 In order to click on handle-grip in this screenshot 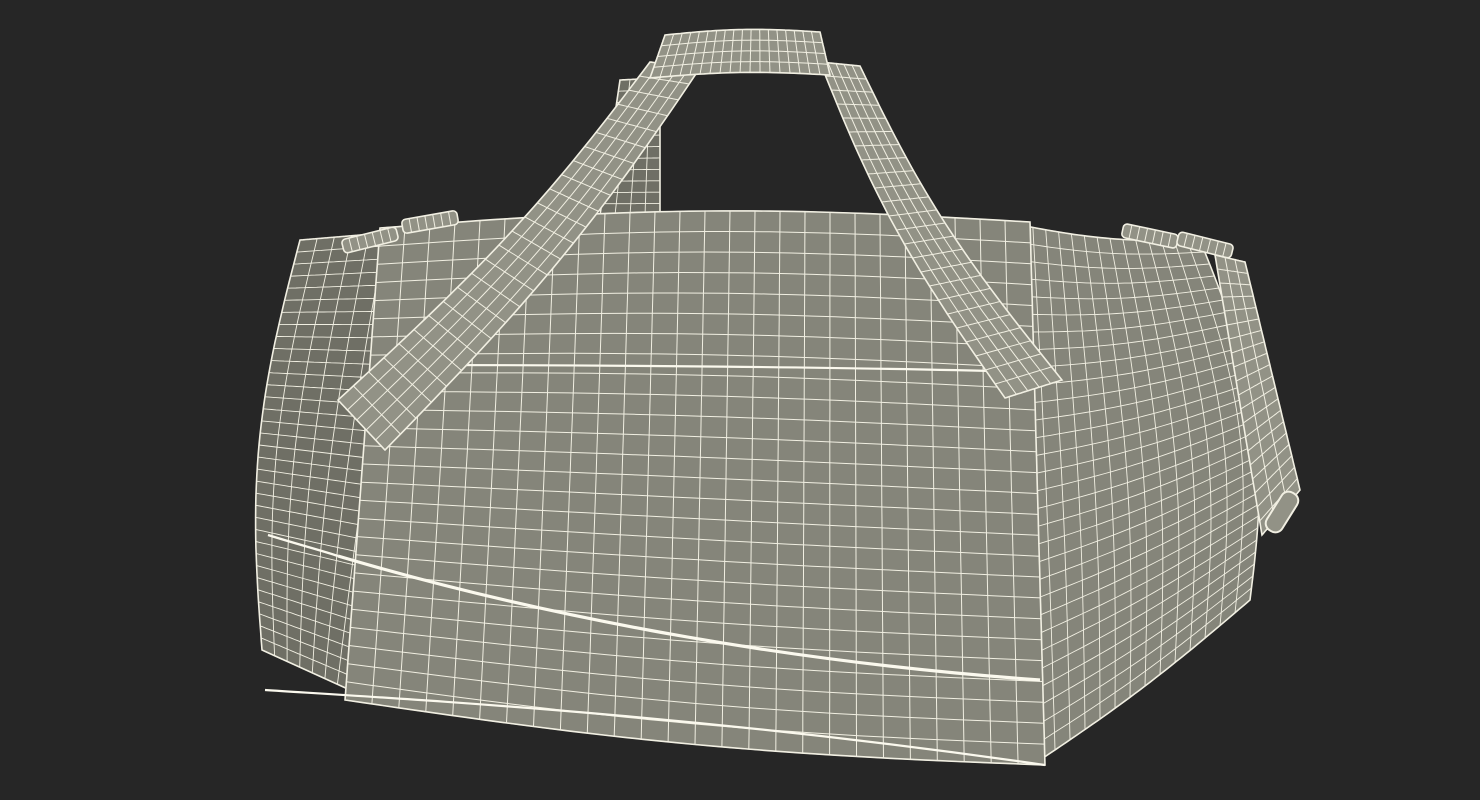, I will do `click(739, 53)`.